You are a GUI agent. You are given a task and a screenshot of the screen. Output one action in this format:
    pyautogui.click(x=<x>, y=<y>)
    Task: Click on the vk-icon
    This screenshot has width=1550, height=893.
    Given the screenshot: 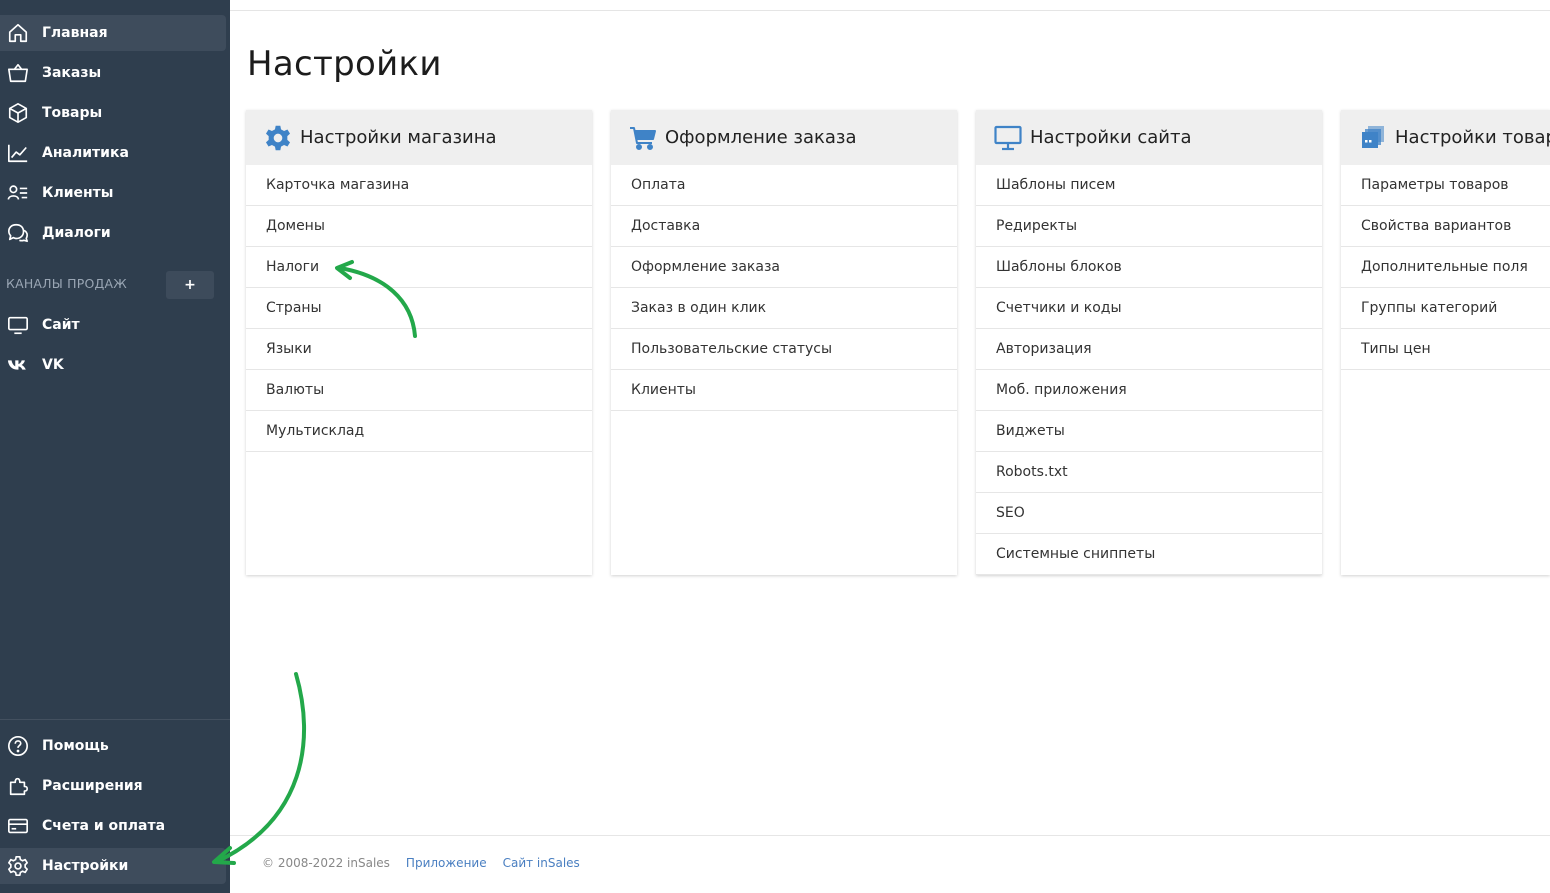 What is the action you would take?
    pyautogui.click(x=18, y=365)
    